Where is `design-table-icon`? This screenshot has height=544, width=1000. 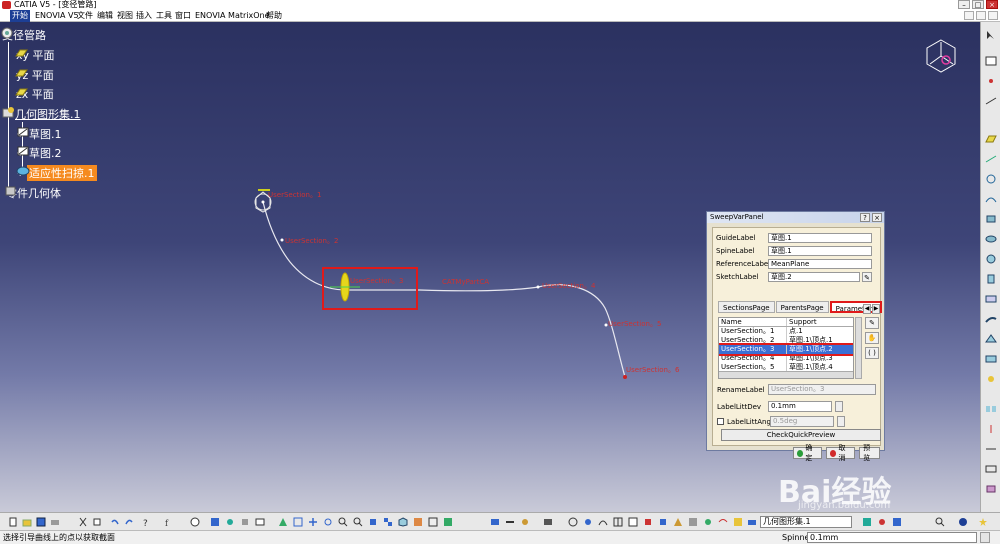 design-table-icon is located at coordinates (260, 522).